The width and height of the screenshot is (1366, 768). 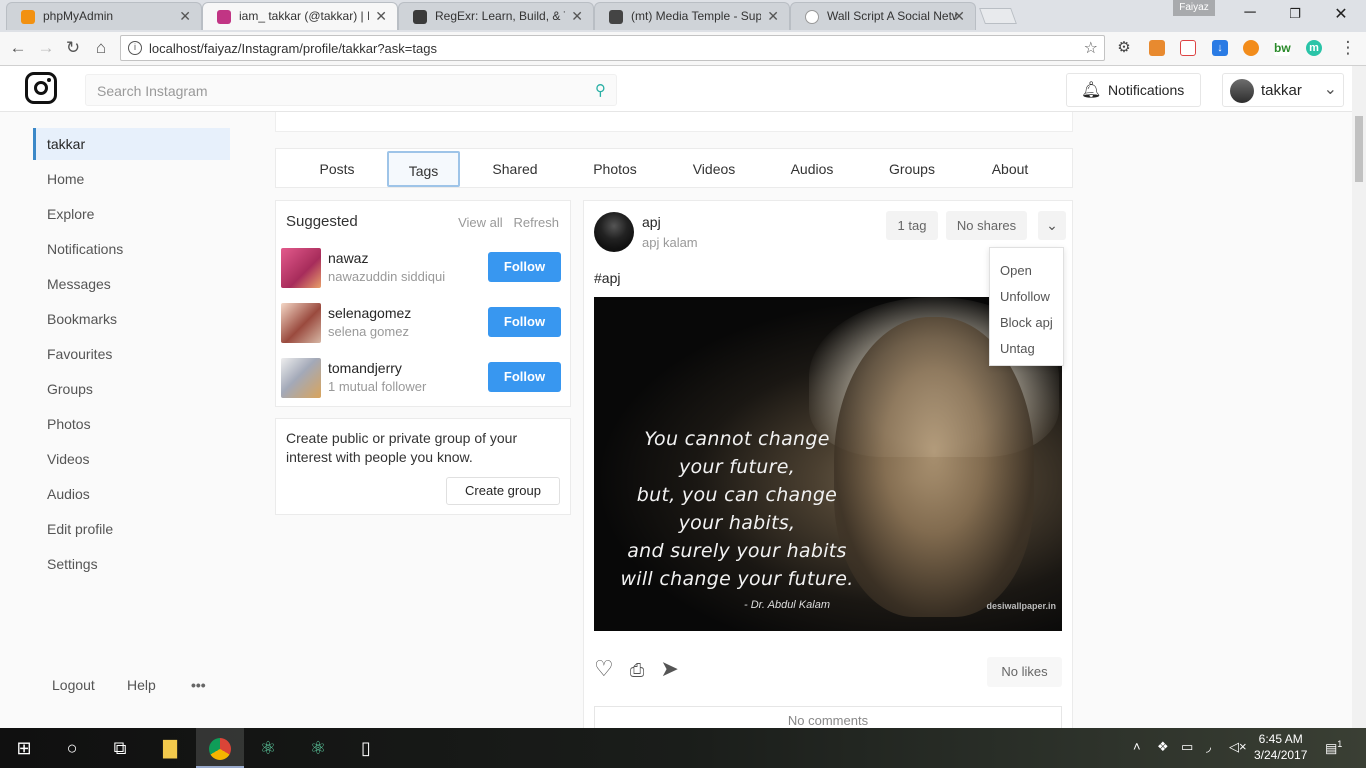 What do you see at coordinates (1194, 8) in the screenshot?
I see `browser-profile-chip: Faiyaz` at bounding box center [1194, 8].